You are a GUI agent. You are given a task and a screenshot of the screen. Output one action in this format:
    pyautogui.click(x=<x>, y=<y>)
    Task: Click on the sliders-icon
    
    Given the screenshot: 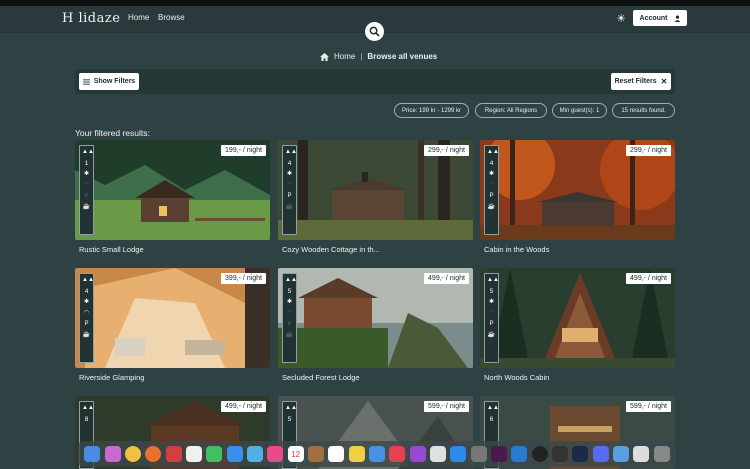 What is the action you would take?
    pyautogui.click(x=86, y=81)
    